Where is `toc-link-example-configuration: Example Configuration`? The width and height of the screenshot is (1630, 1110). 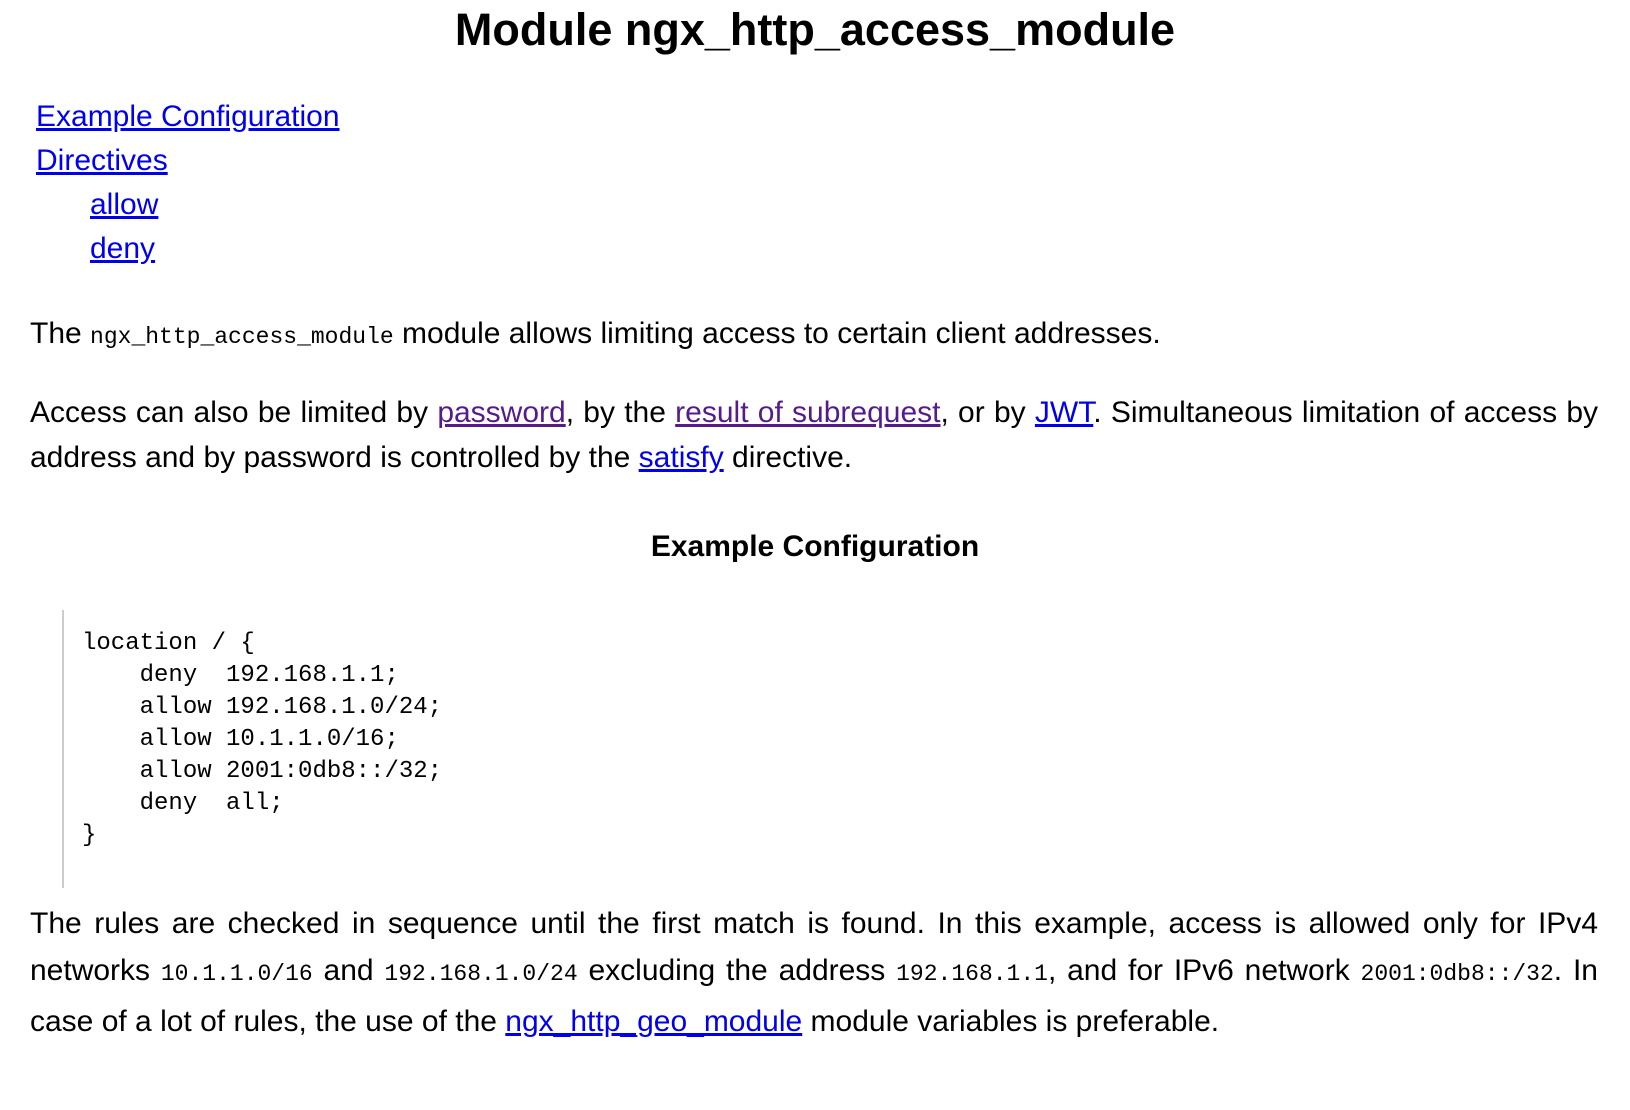
toc-link-example-configuration: Example Configuration is located at coordinates (188, 116).